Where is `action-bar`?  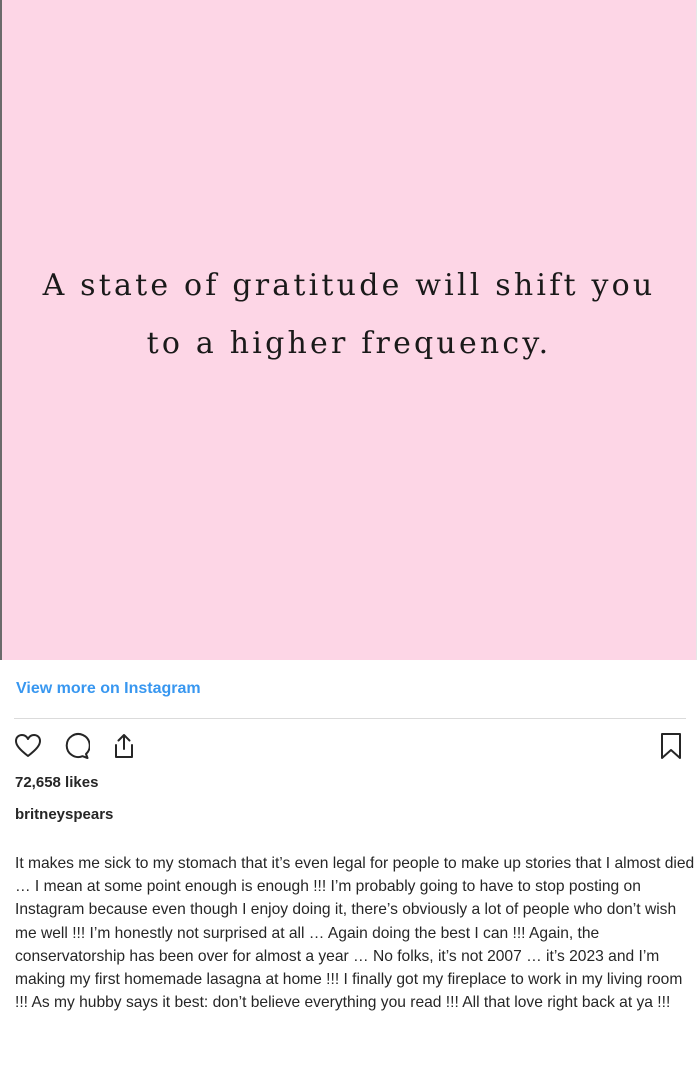 action-bar is located at coordinates (350, 747).